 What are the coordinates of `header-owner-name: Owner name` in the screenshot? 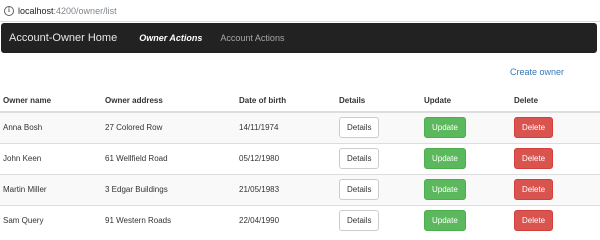 It's located at (51, 101).